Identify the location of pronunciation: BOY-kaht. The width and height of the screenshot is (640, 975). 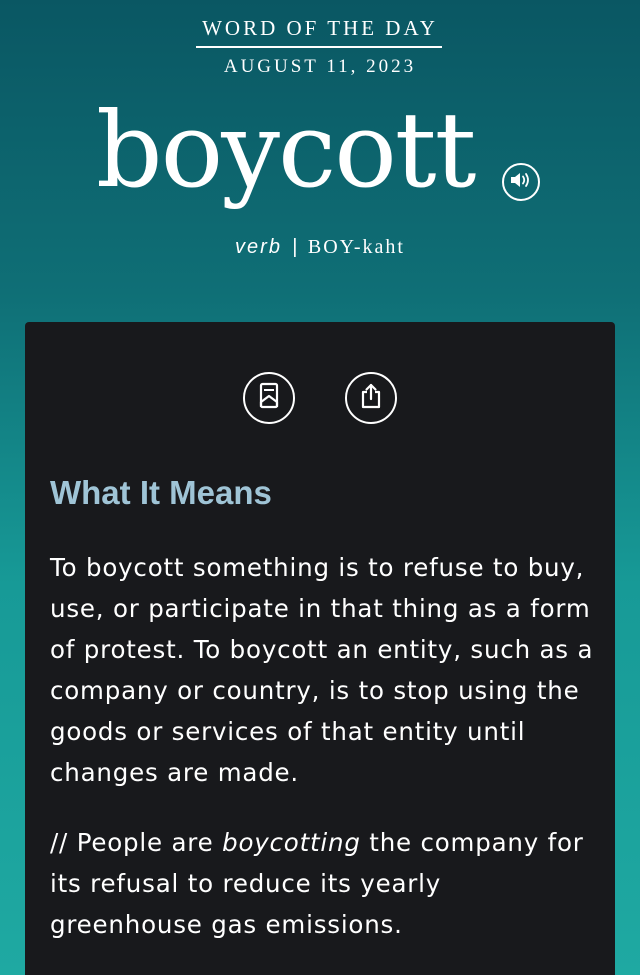
(356, 247).